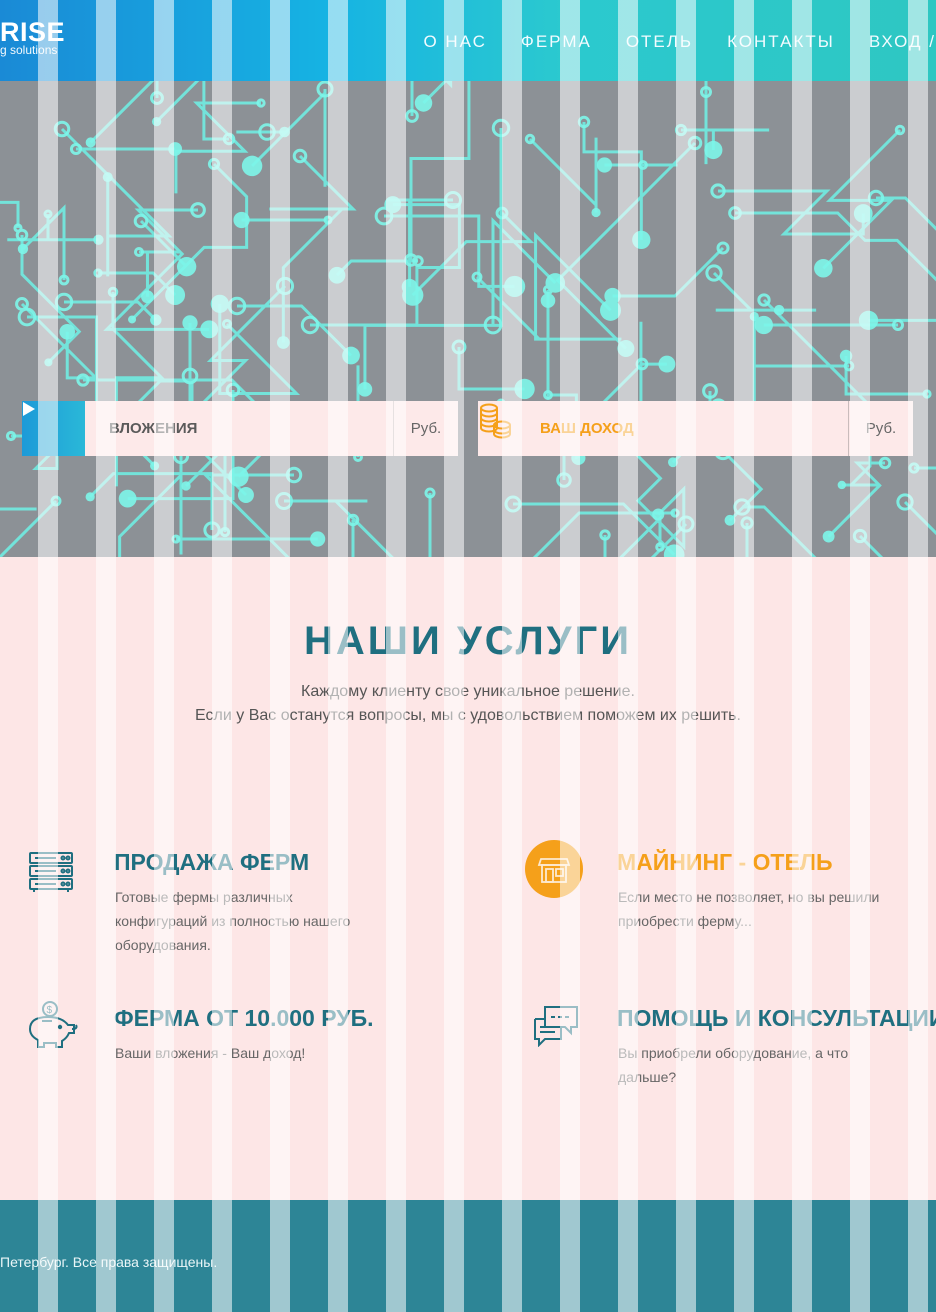 The height and width of the screenshot is (1312, 936). What do you see at coordinates (244, 1018) in the screenshot?
I see `service-title-farm-price: ФЕРМА ОТ 10.000 РУБ.` at bounding box center [244, 1018].